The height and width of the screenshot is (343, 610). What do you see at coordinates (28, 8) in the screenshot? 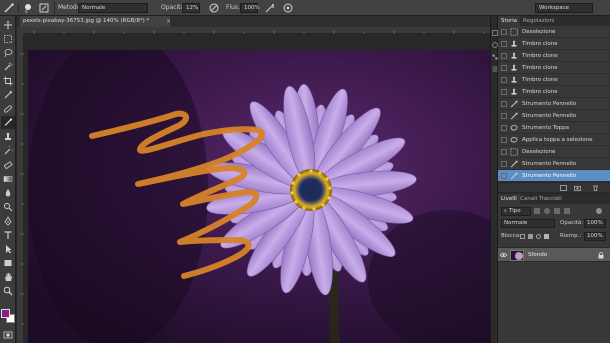
I see `brush-preset-icon: 9` at bounding box center [28, 8].